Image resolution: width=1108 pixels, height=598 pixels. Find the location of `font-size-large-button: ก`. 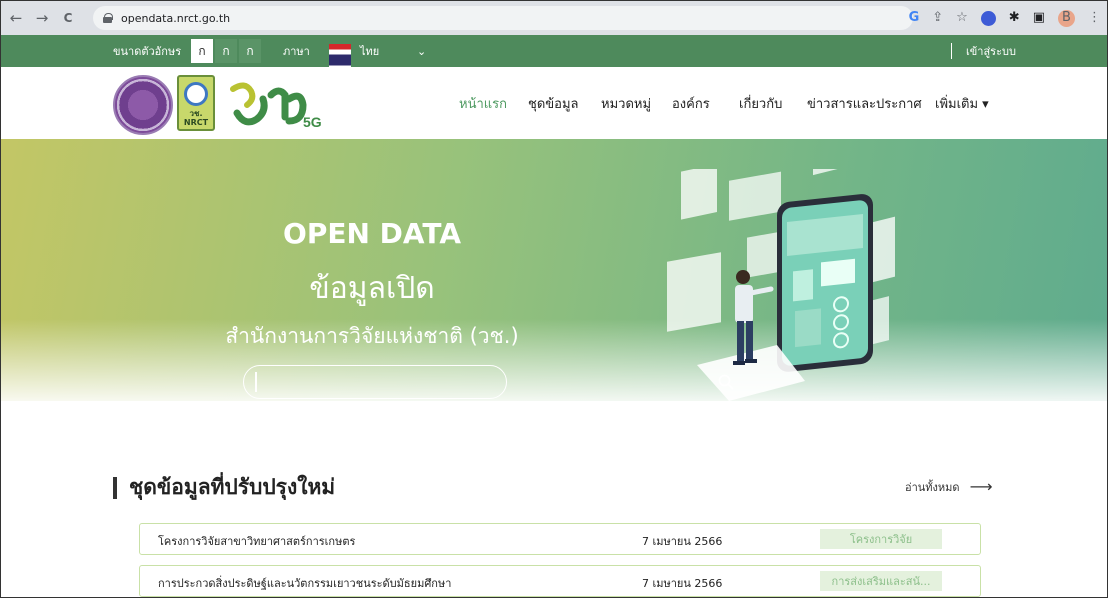

font-size-large-button: ก is located at coordinates (250, 51).